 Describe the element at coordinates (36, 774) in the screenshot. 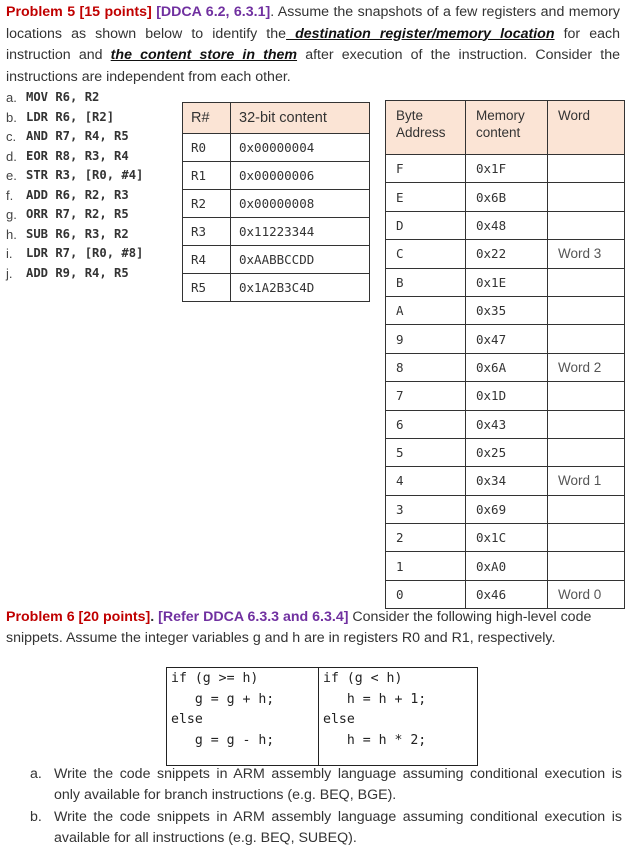

I see `task-letter: a.` at that location.